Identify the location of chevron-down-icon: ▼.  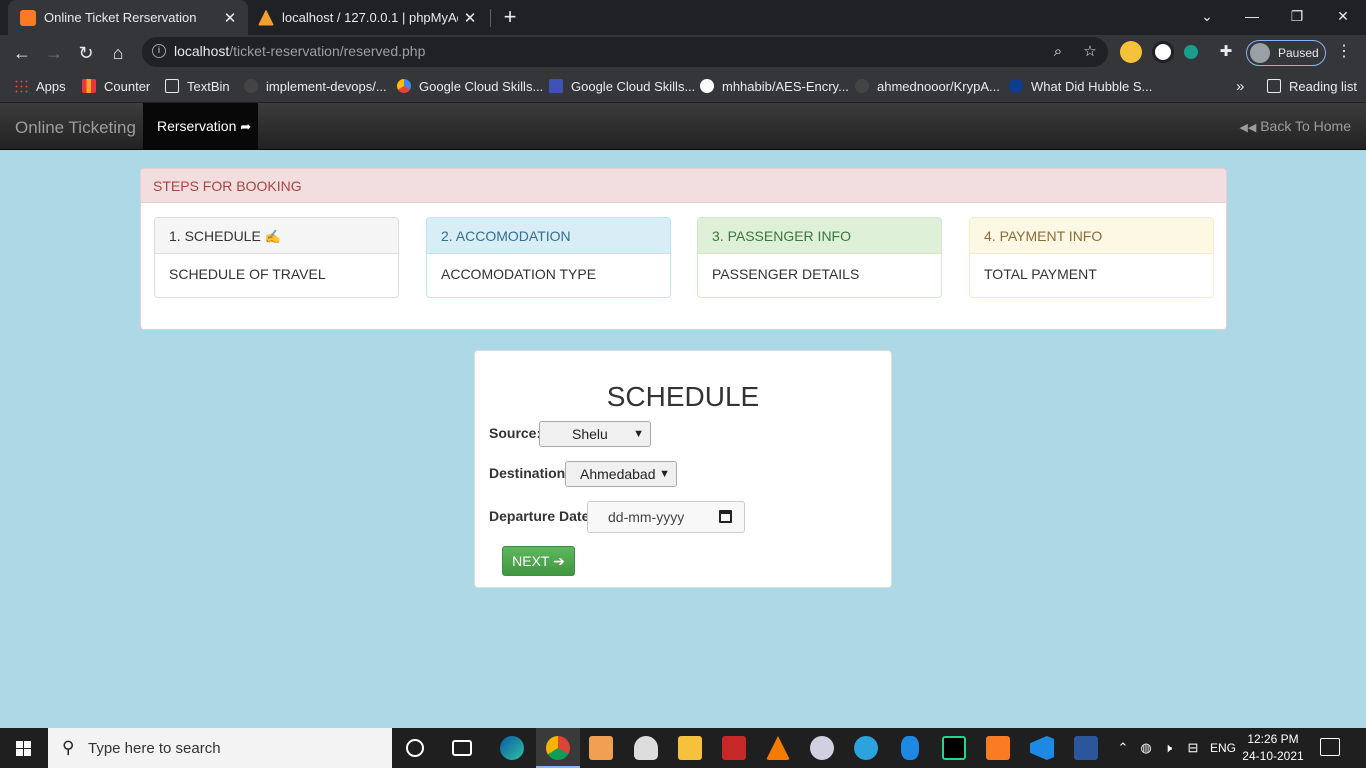
(664, 474).